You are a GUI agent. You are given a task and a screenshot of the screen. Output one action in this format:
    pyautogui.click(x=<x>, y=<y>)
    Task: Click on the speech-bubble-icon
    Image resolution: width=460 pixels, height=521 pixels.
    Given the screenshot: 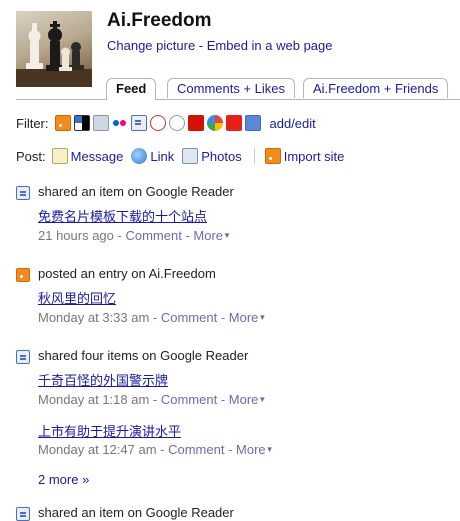 What is the action you would take?
    pyautogui.click(x=157, y=123)
    